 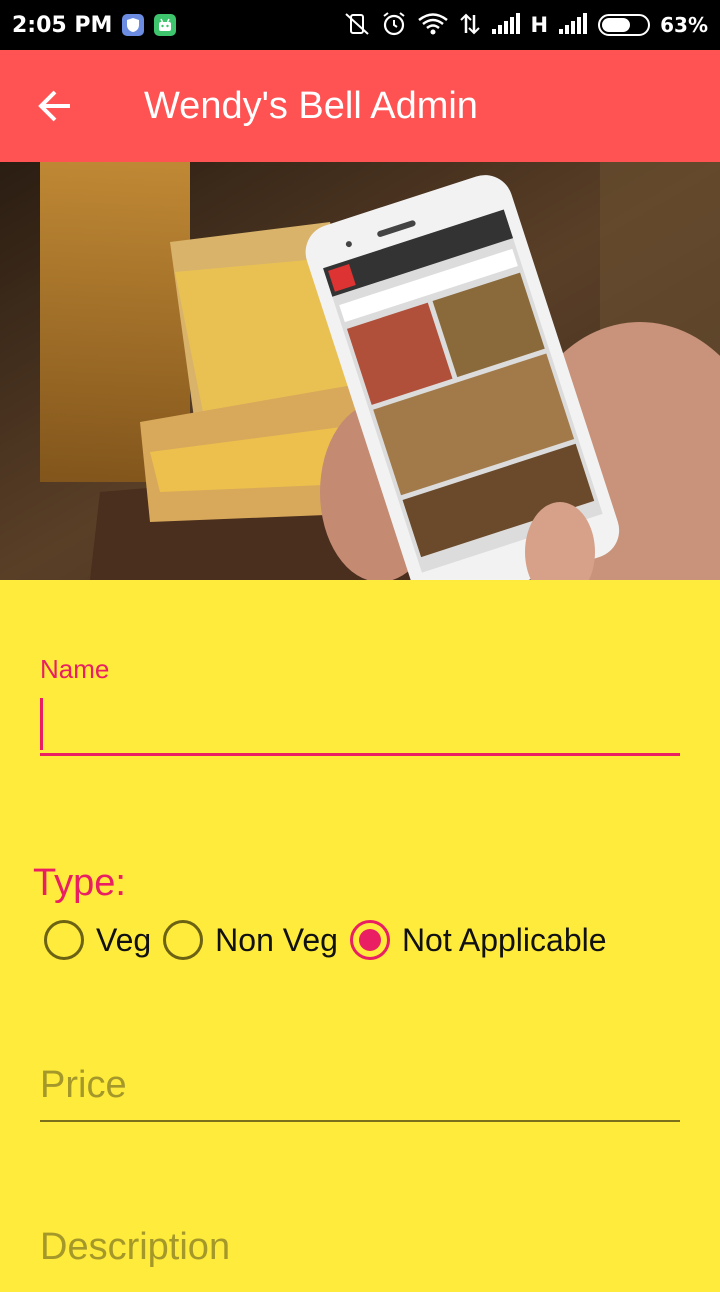 What do you see at coordinates (135, 1247) in the screenshot?
I see `description-placeholder: Description` at bounding box center [135, 1247].